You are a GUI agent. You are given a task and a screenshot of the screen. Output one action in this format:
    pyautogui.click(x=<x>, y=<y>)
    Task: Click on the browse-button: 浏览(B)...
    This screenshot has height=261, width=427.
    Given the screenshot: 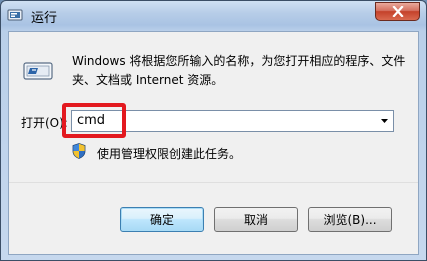 What is the action you would take?
    pyautogui.click(x=350, y=219)
    